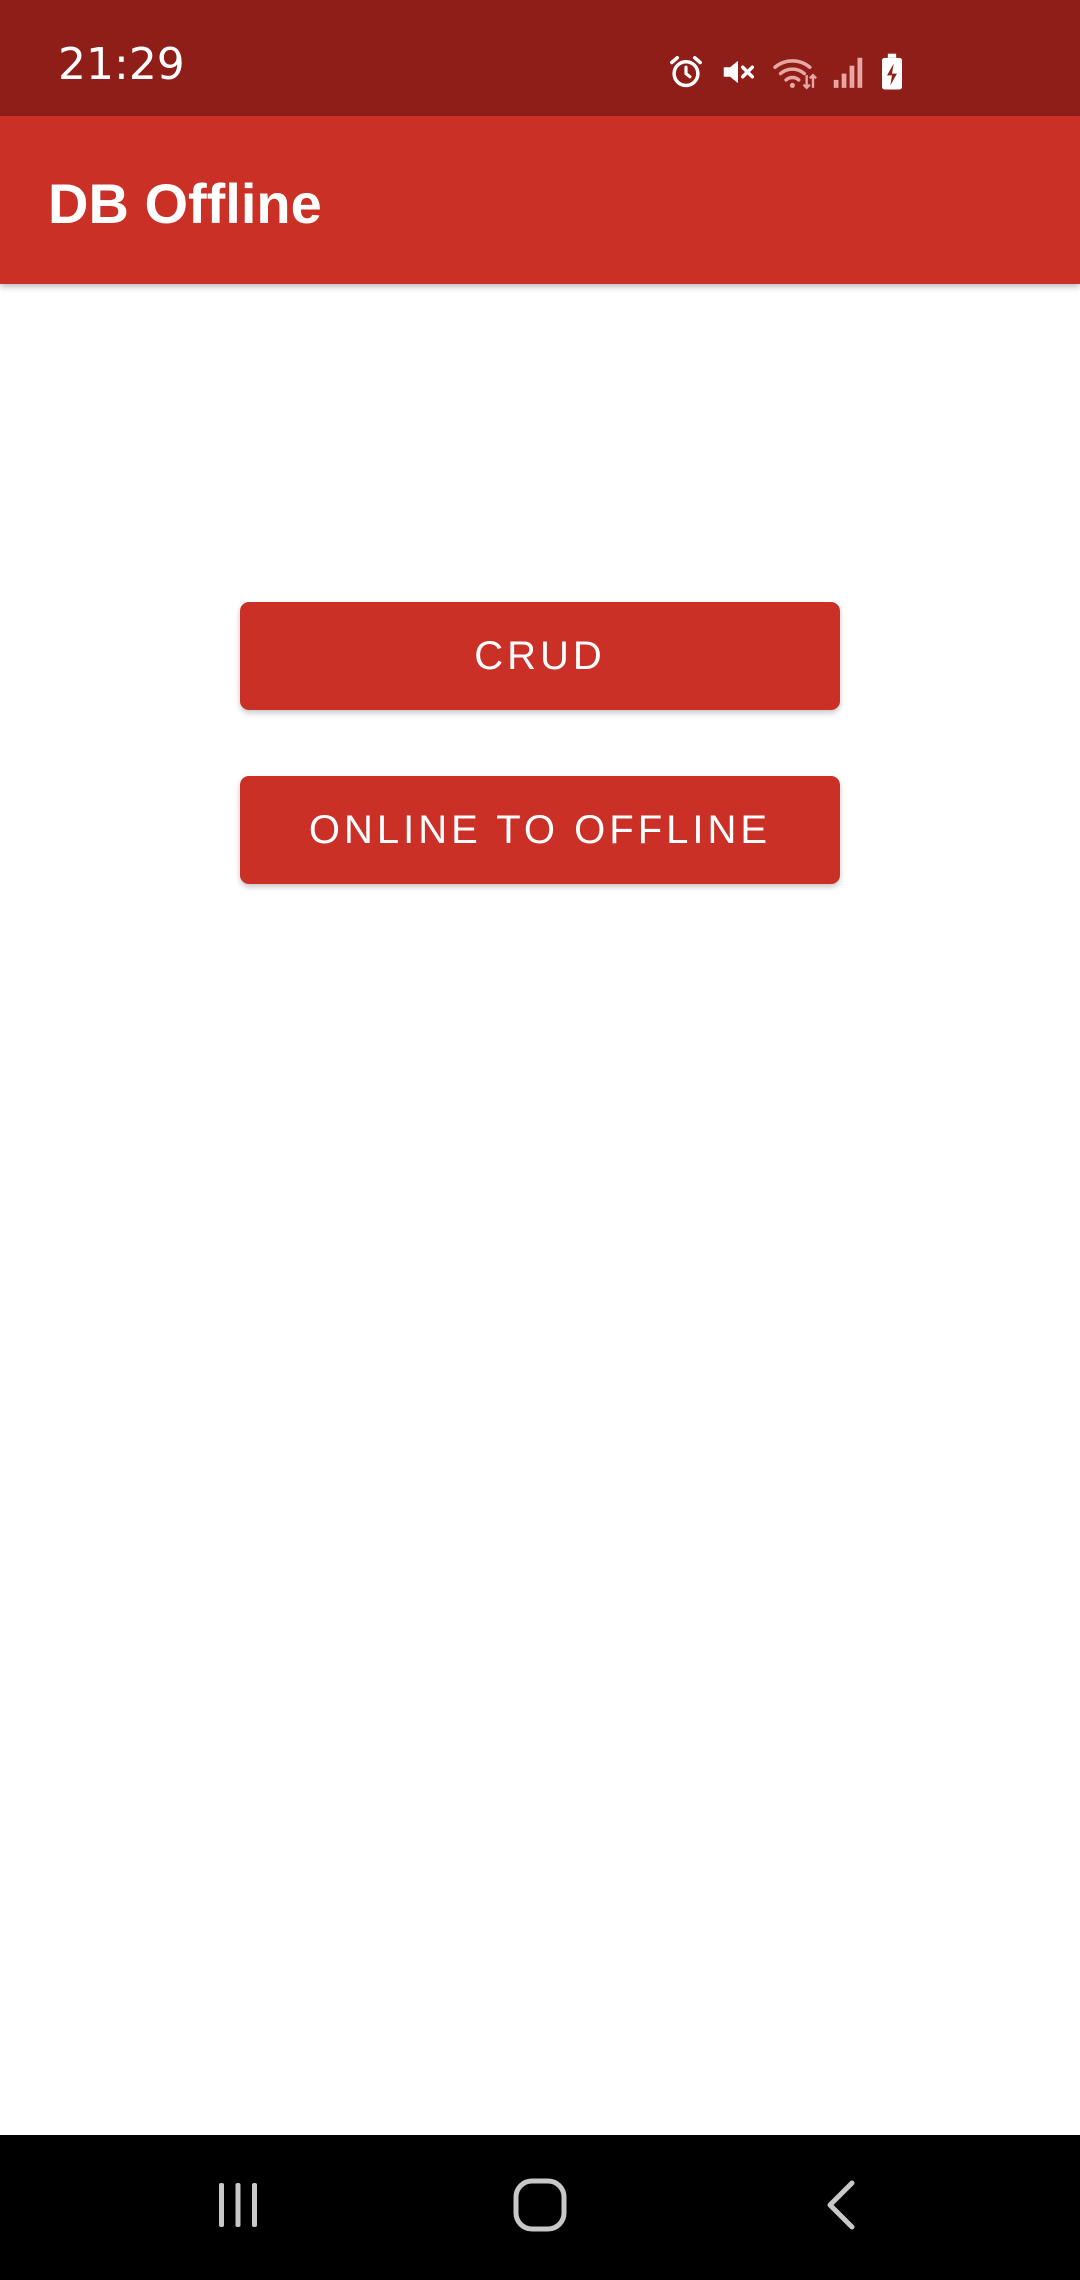  Describe the element at coordinates (738, 72) in the screenshot. I see `mute-icon` at that location.